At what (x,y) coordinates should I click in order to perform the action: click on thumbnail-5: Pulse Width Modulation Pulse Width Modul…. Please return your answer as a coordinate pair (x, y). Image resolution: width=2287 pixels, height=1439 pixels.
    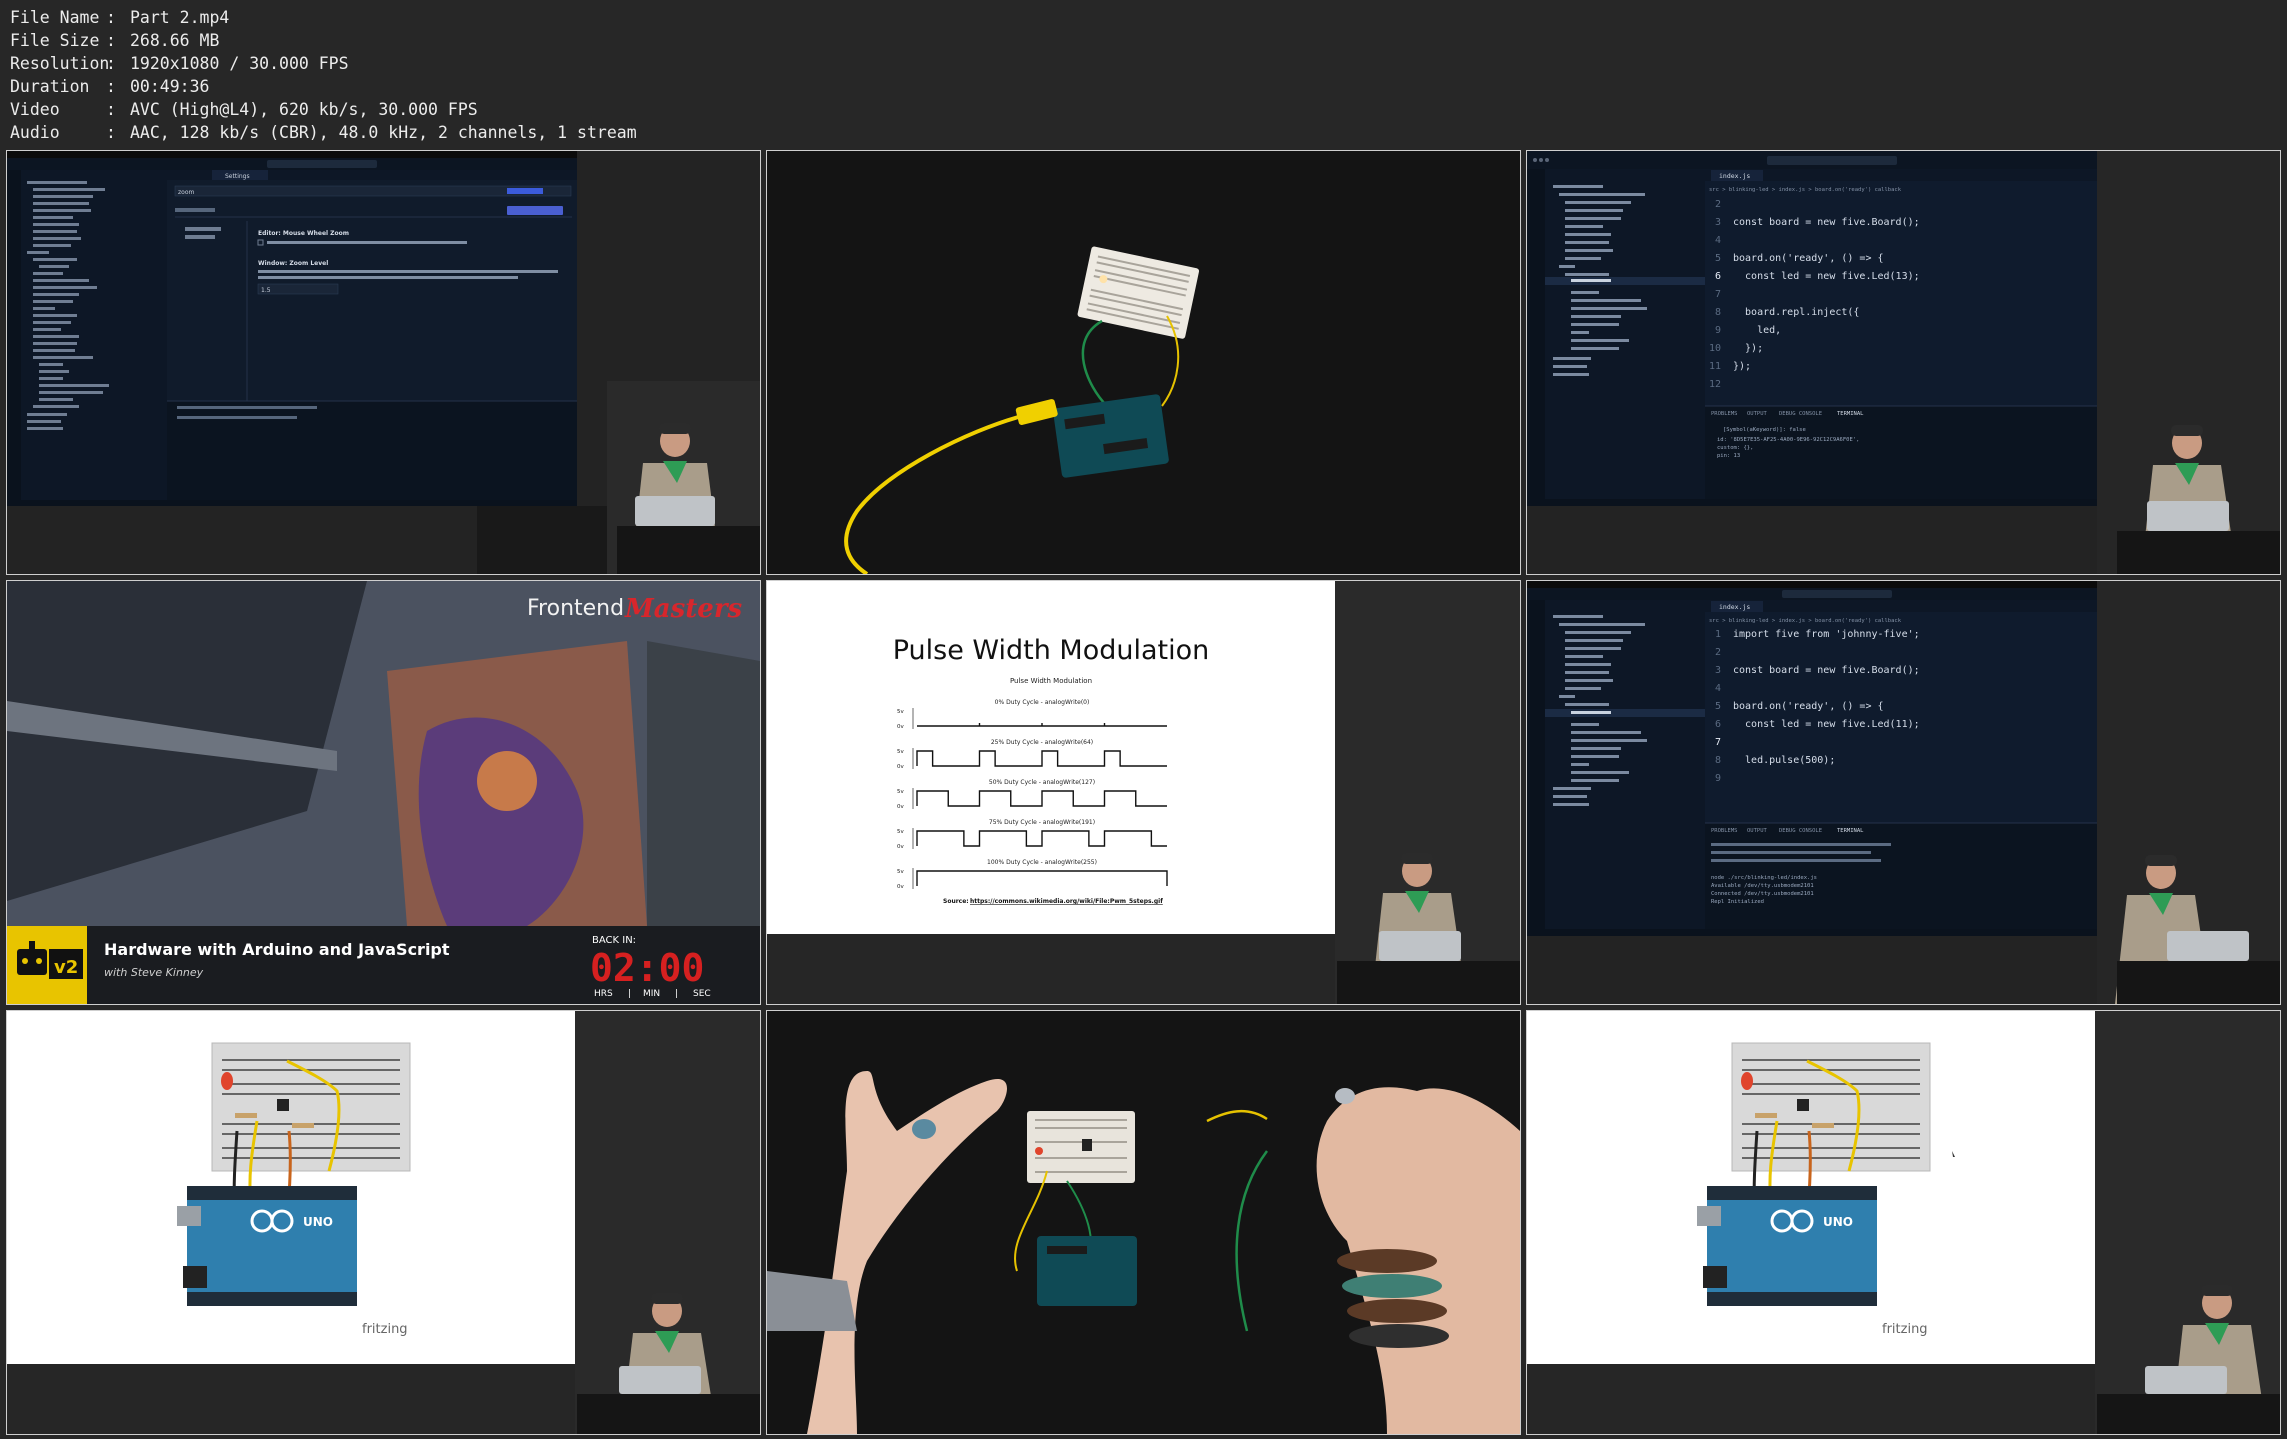
    Looking at the image, I should click on (1143, 792).